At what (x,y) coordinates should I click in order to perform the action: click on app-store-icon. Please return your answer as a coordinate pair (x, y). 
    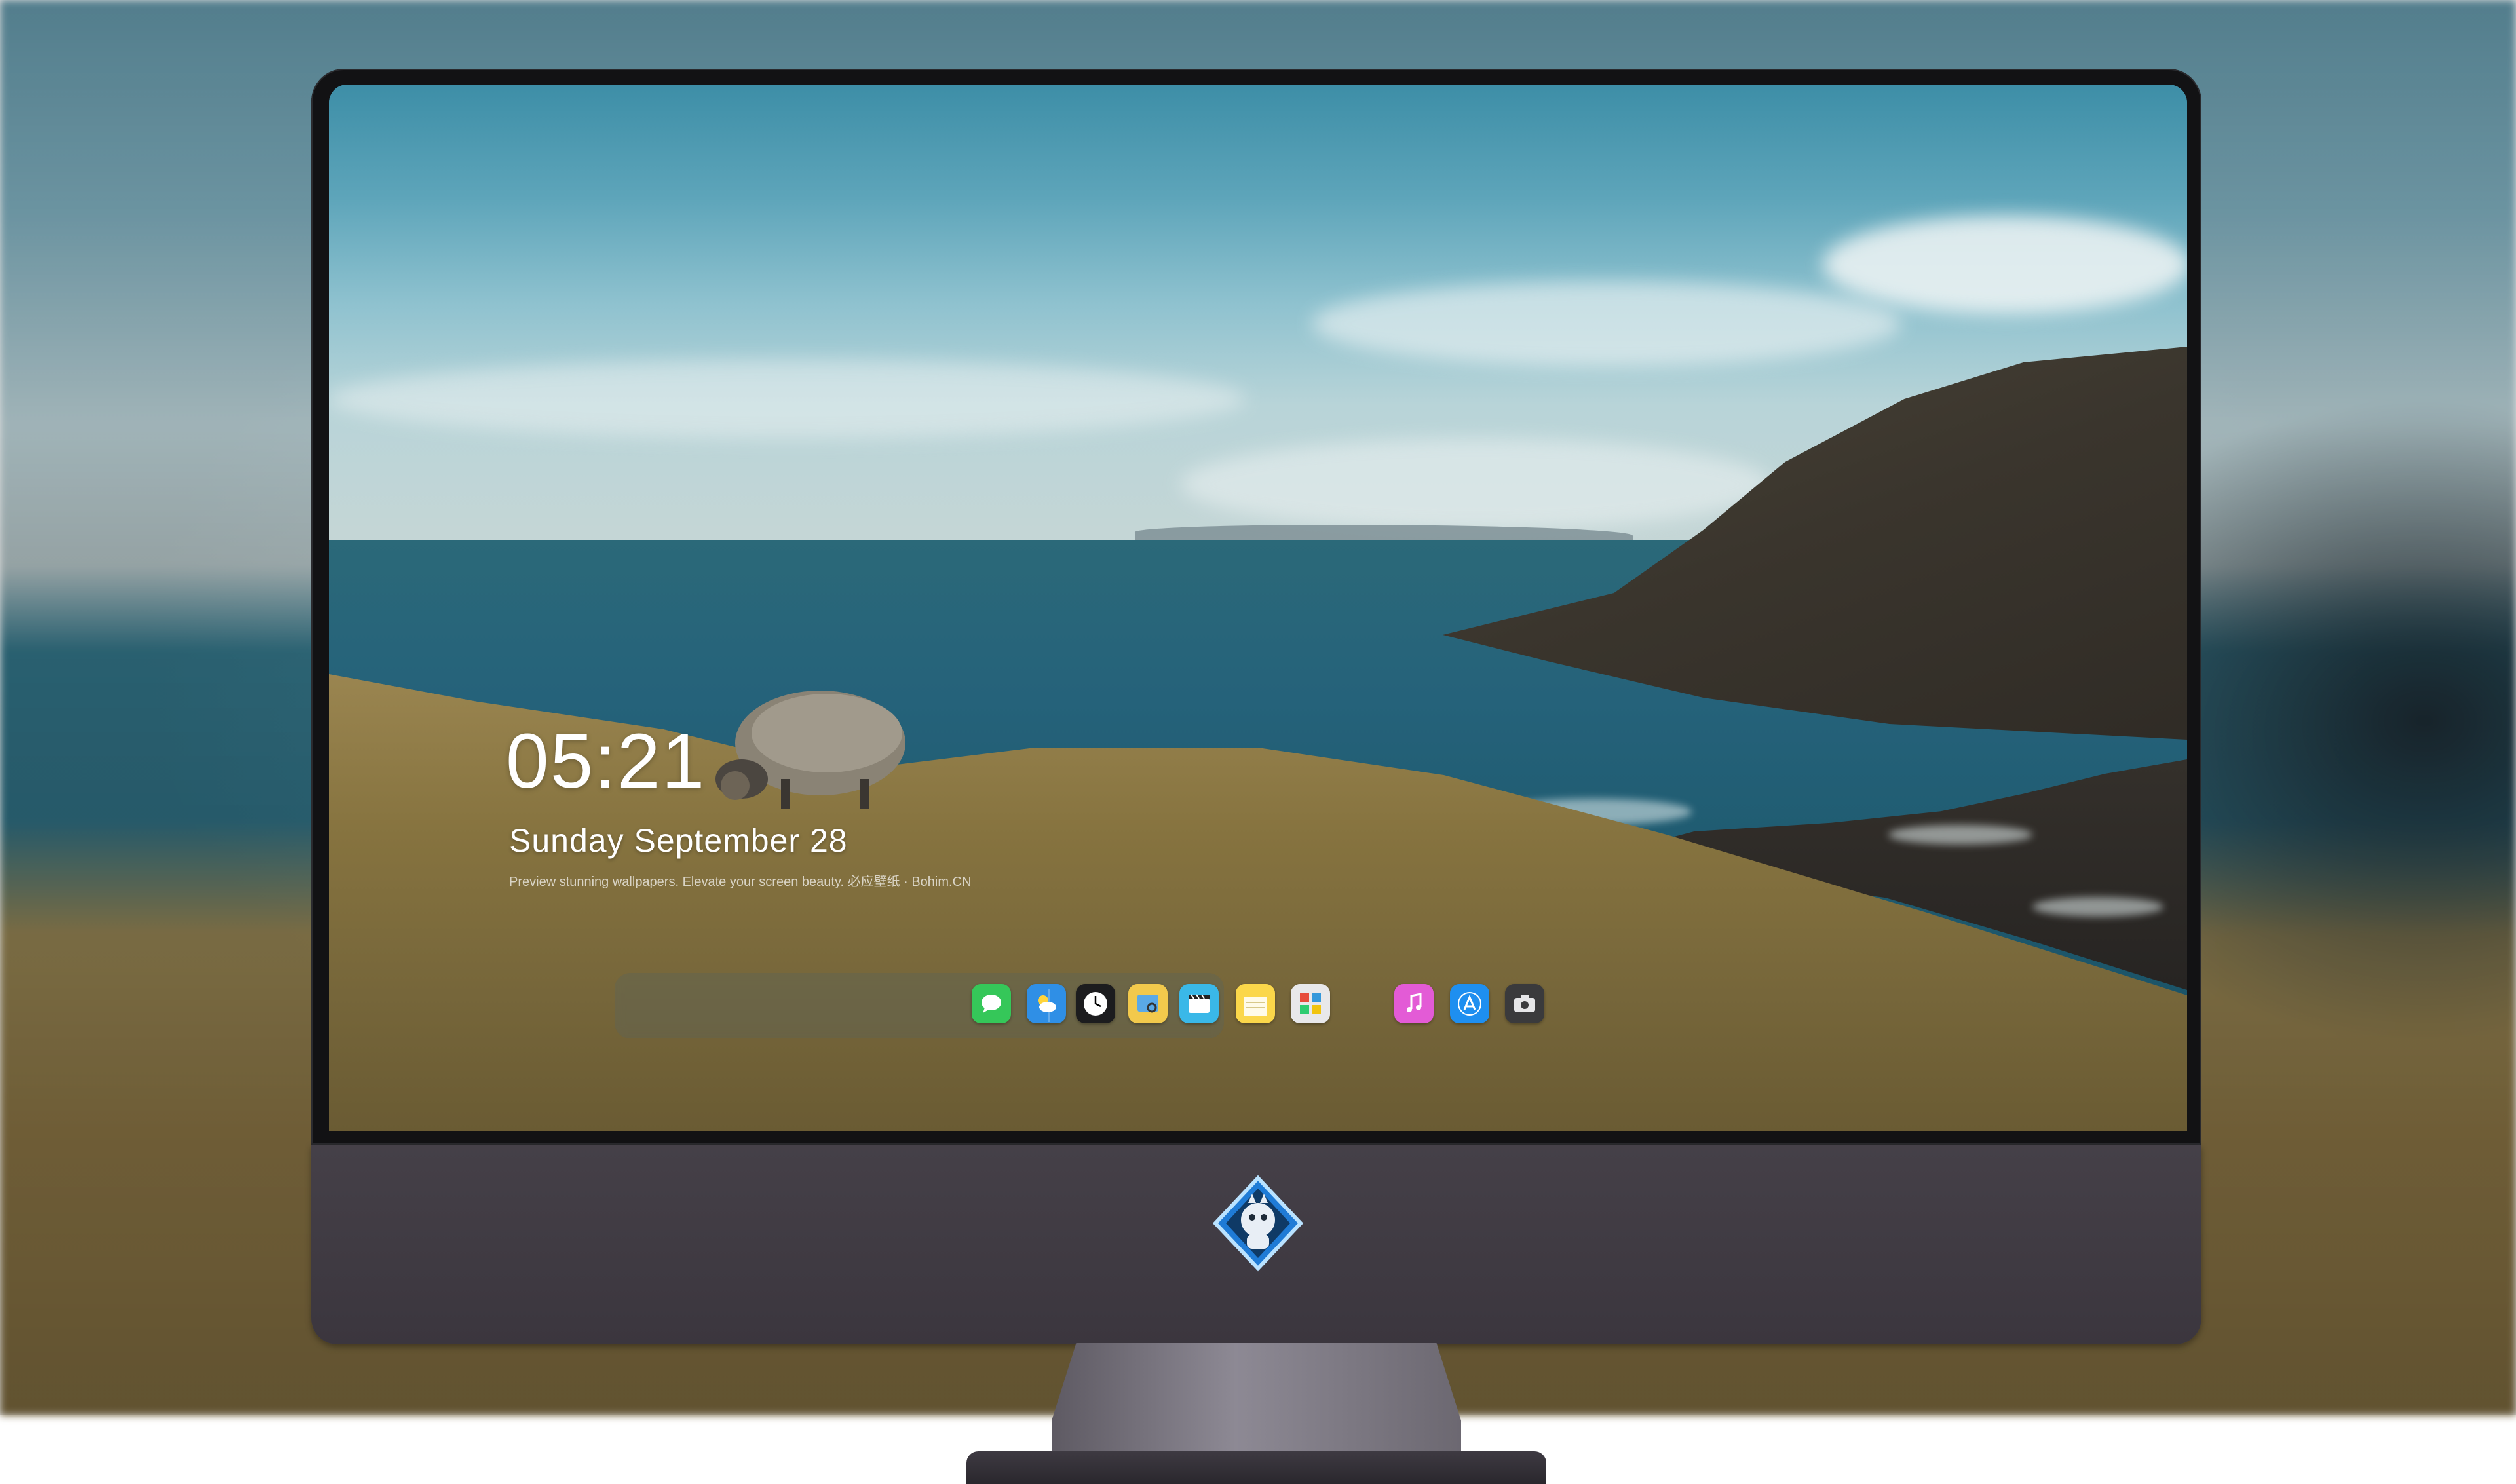
    Looking at the image, I should click on (1469, 1004).